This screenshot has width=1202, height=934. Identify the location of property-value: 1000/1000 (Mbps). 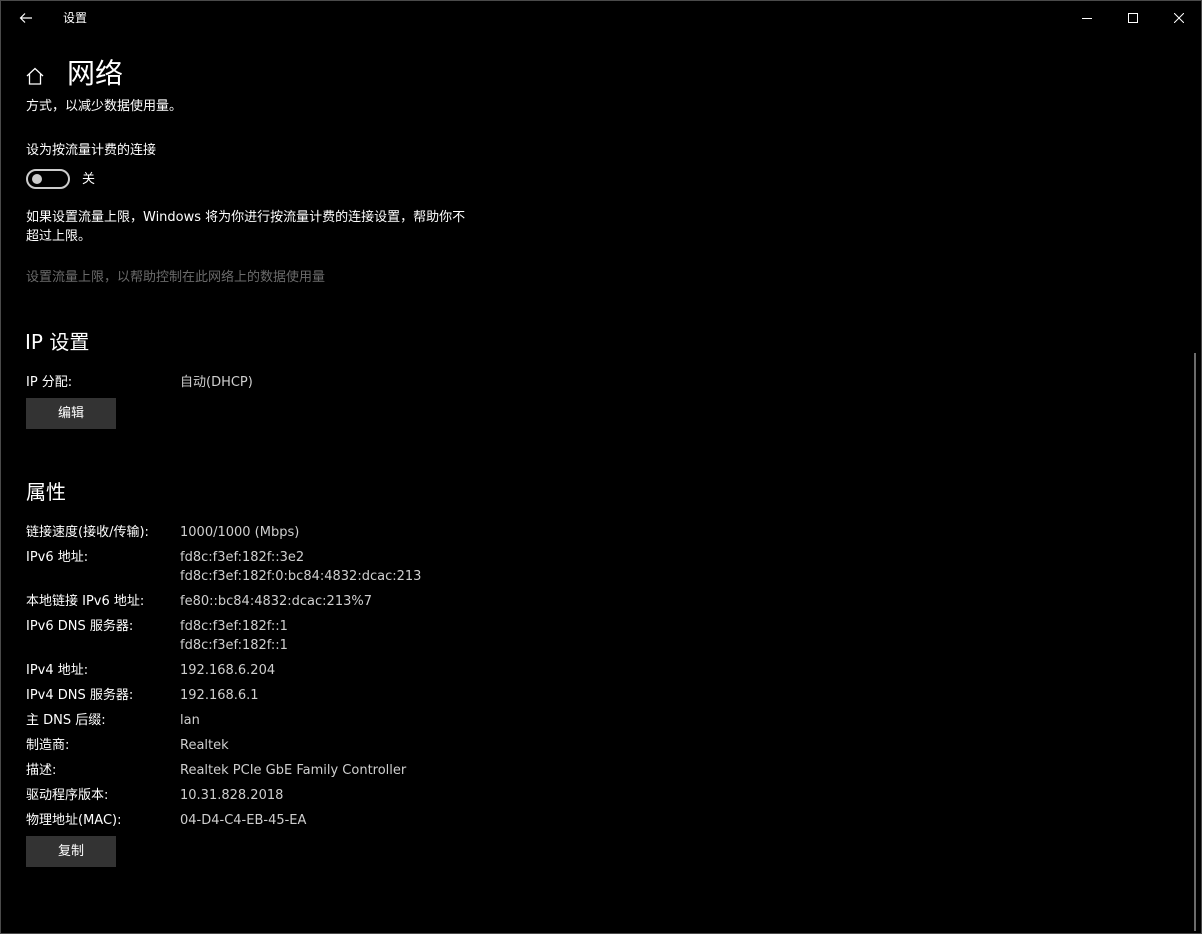
(240, 532).